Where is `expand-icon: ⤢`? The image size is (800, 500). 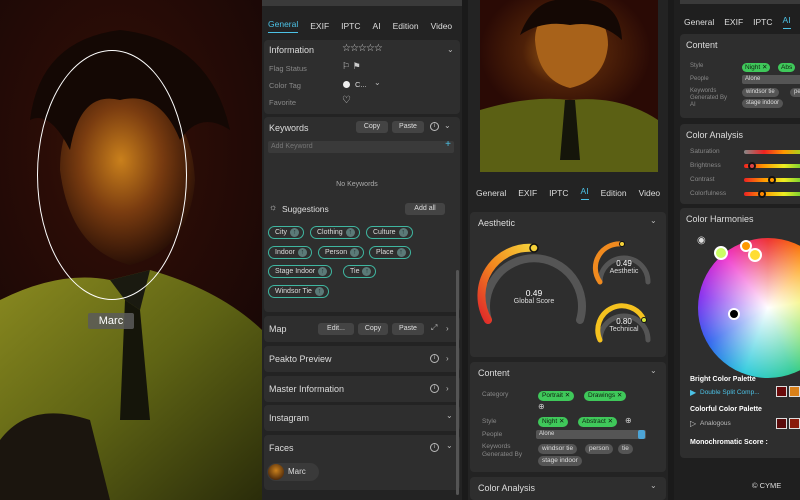
expand-icon: ⤢ is located at coordinates (434, 328).